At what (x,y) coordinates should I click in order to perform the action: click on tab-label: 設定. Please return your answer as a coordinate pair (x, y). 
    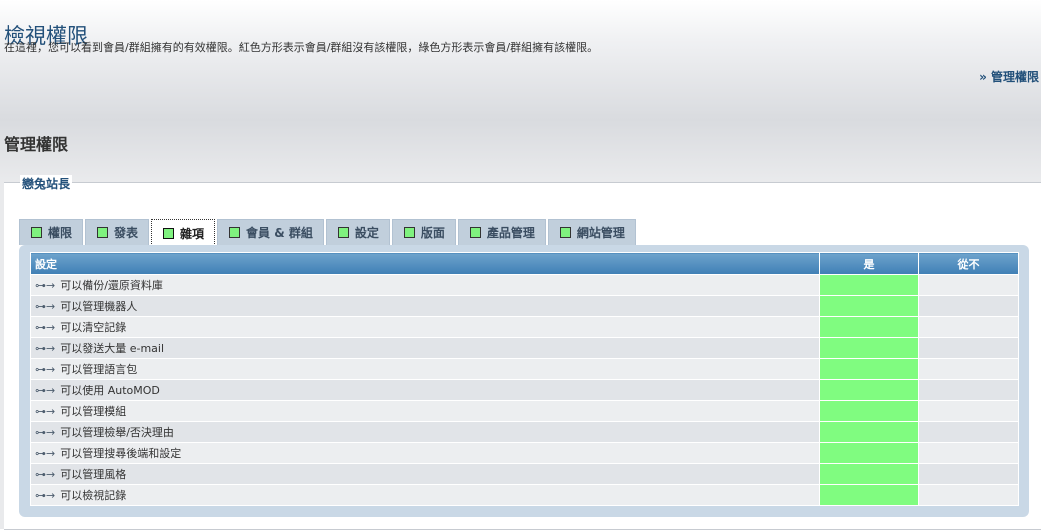
    Looking at the image, I should click on (366, 233).